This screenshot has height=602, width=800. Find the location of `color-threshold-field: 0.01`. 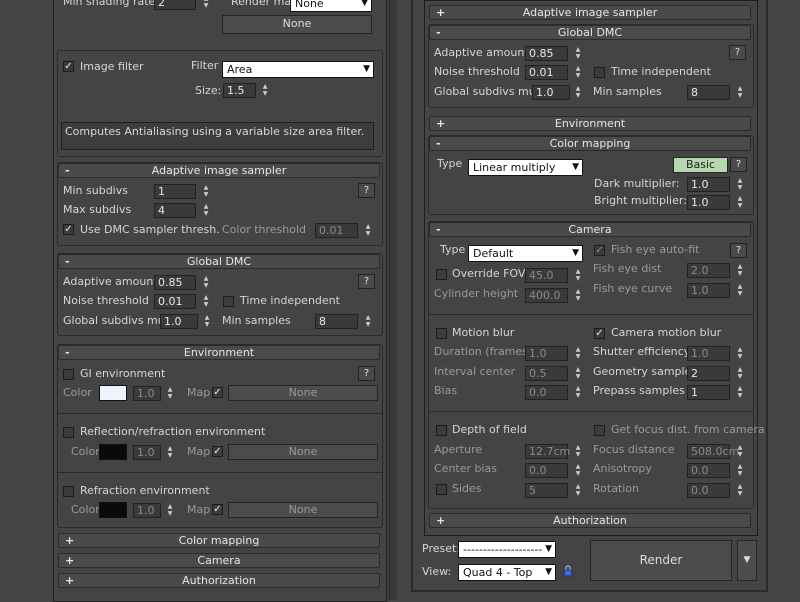

color-threshold-field: 0.01 is located at coordinates (336, 230).